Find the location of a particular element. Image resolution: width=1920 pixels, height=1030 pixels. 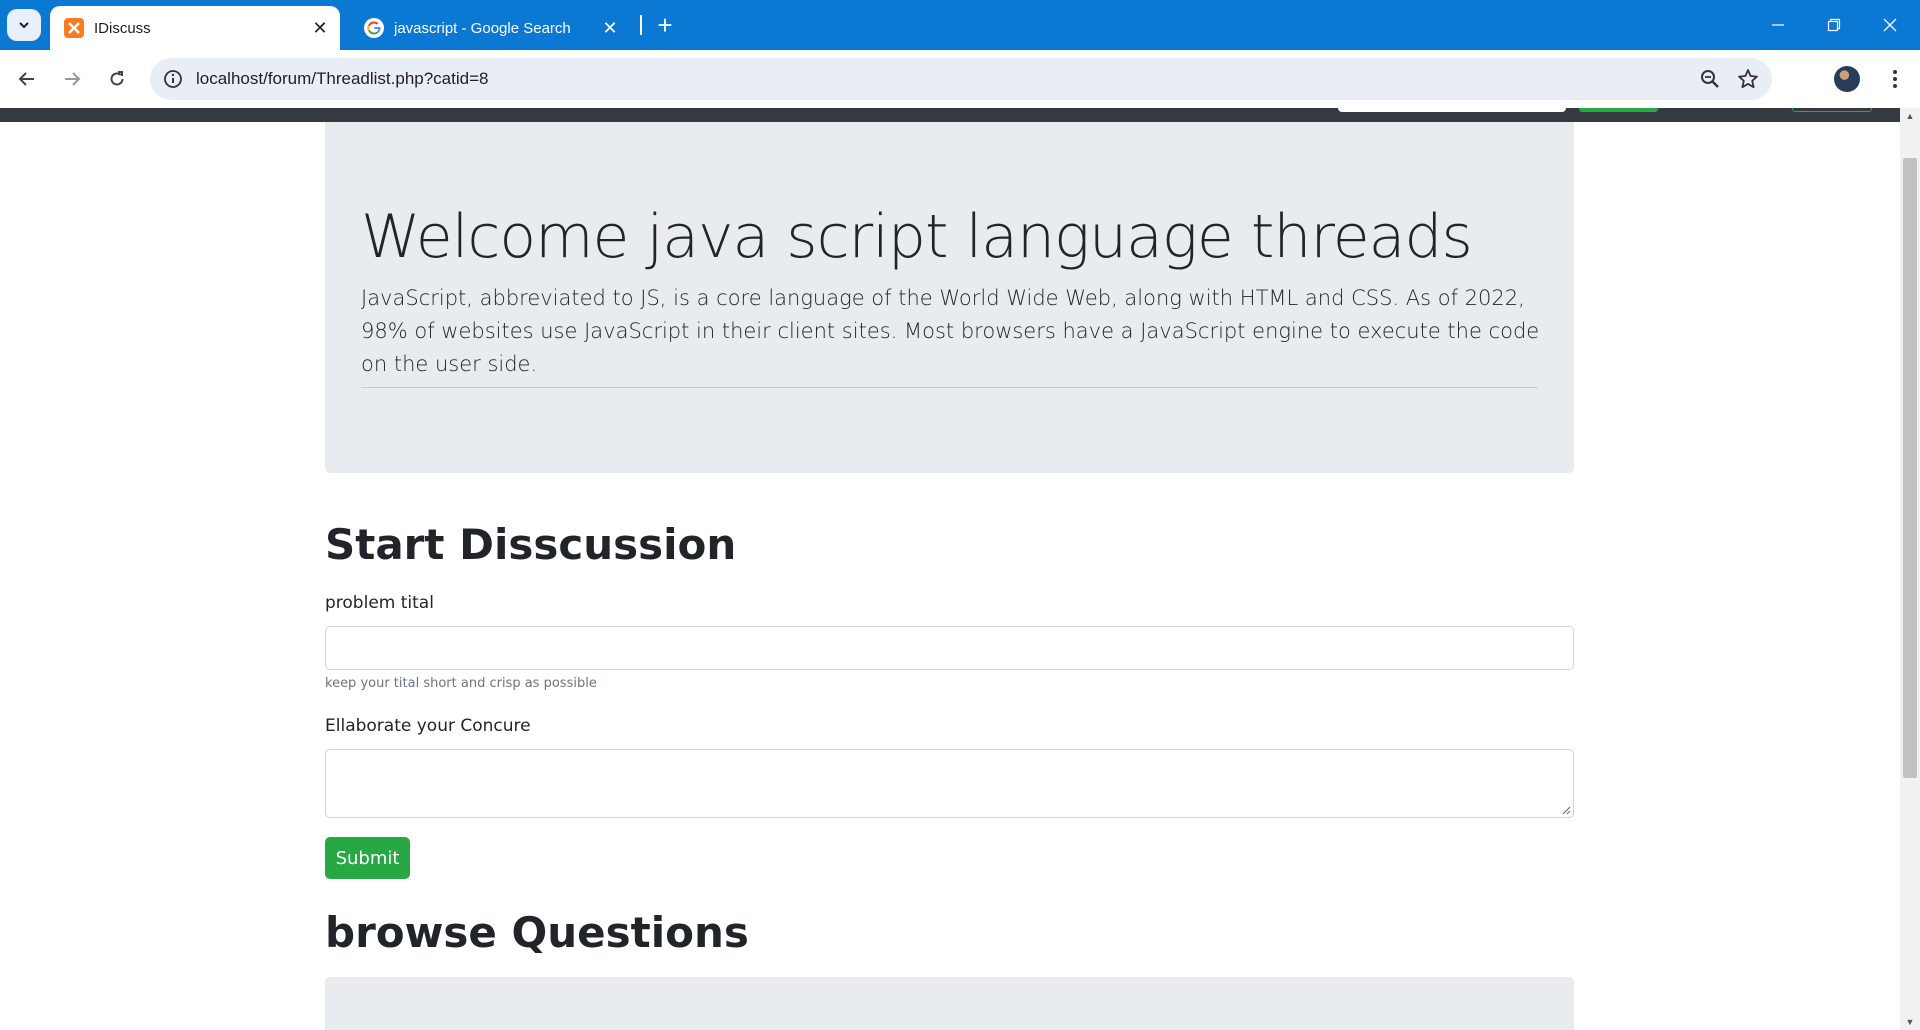

tab-search-button is located at coordinates (24, 25).